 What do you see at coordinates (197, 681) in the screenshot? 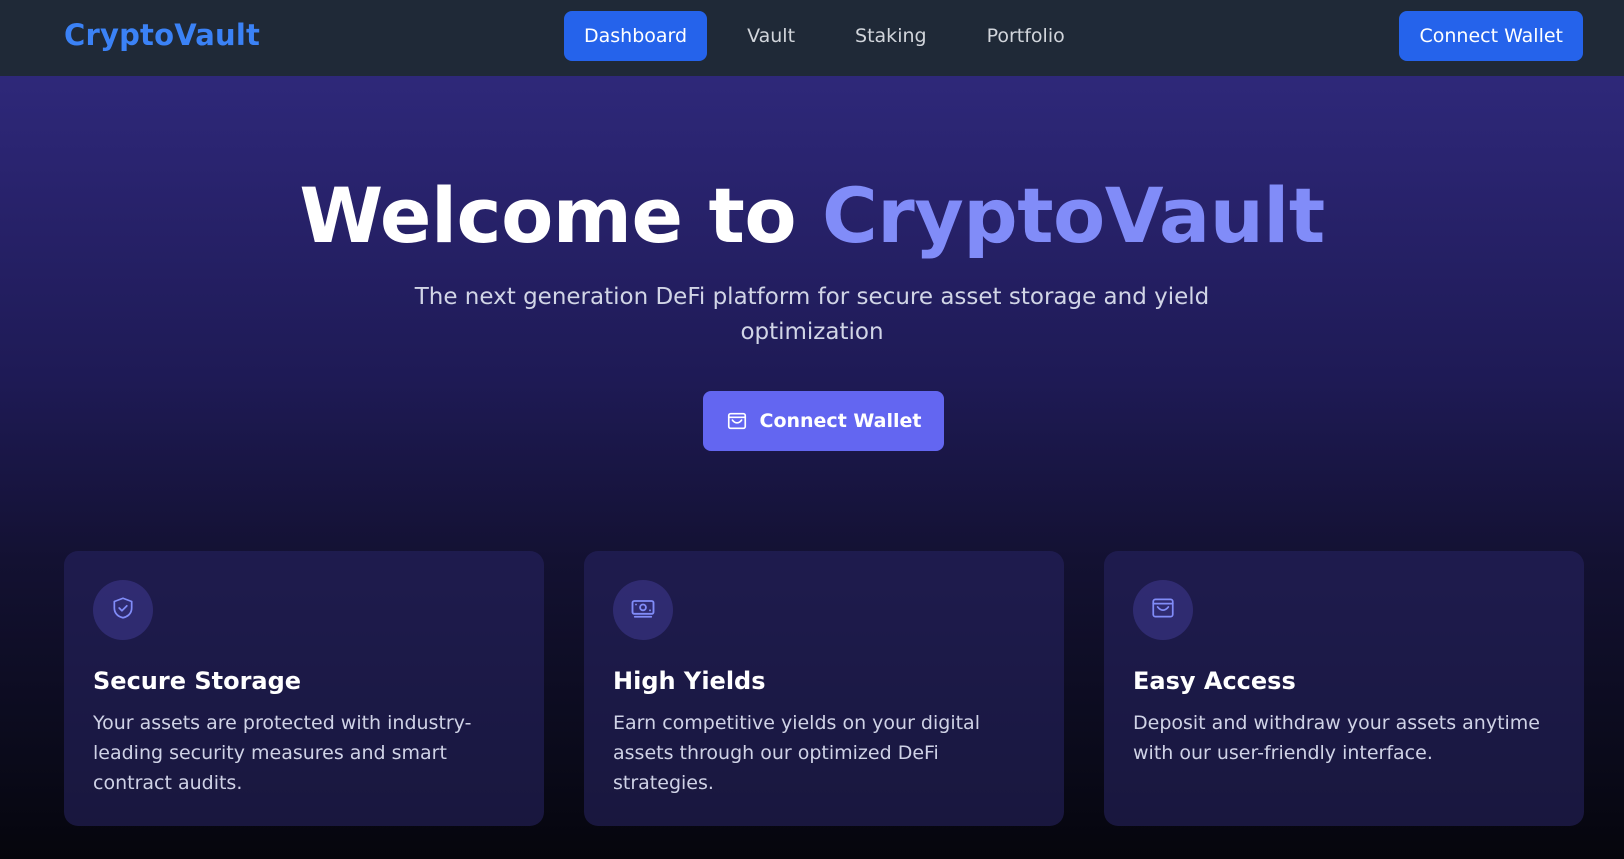
I see `feature-title: Secure Storage` at bounding box center [197, 681].